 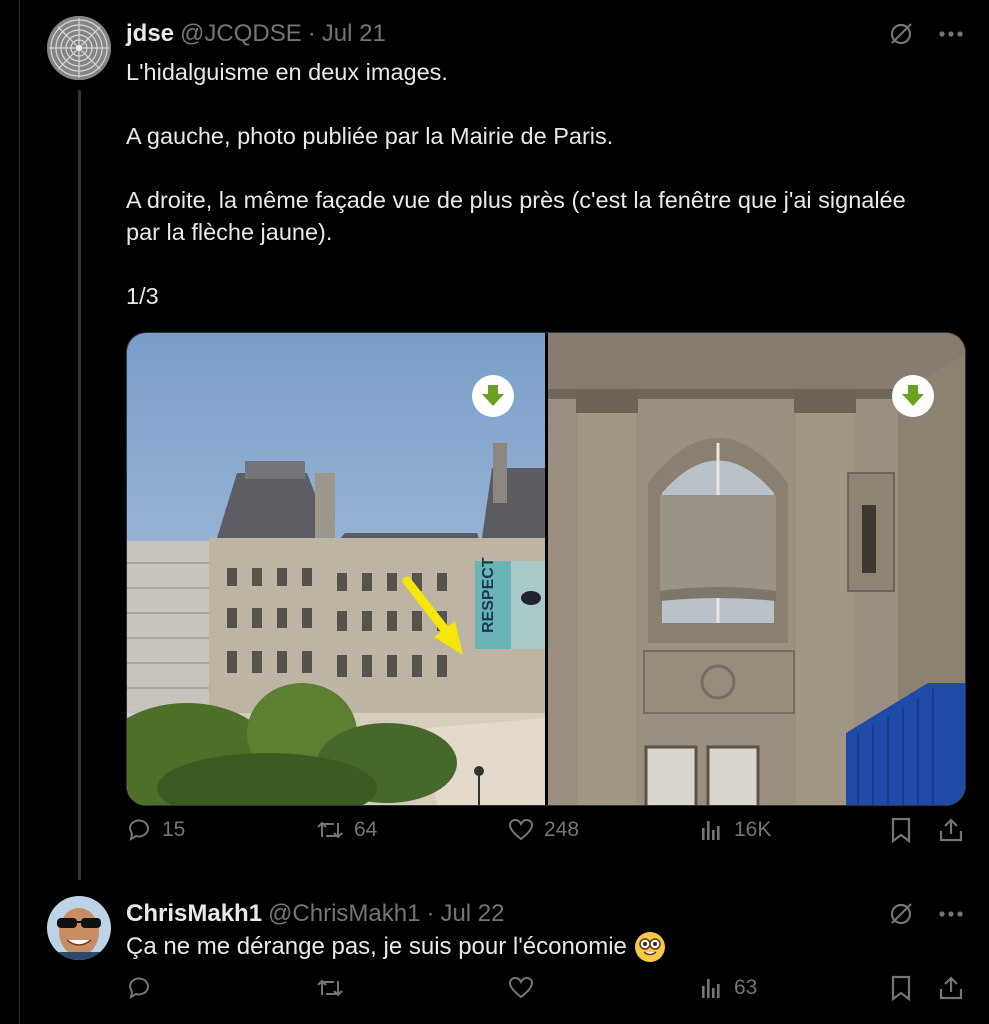 I want to click on reply-author-name: ChrisMakh1, so click(x=194, y=914).